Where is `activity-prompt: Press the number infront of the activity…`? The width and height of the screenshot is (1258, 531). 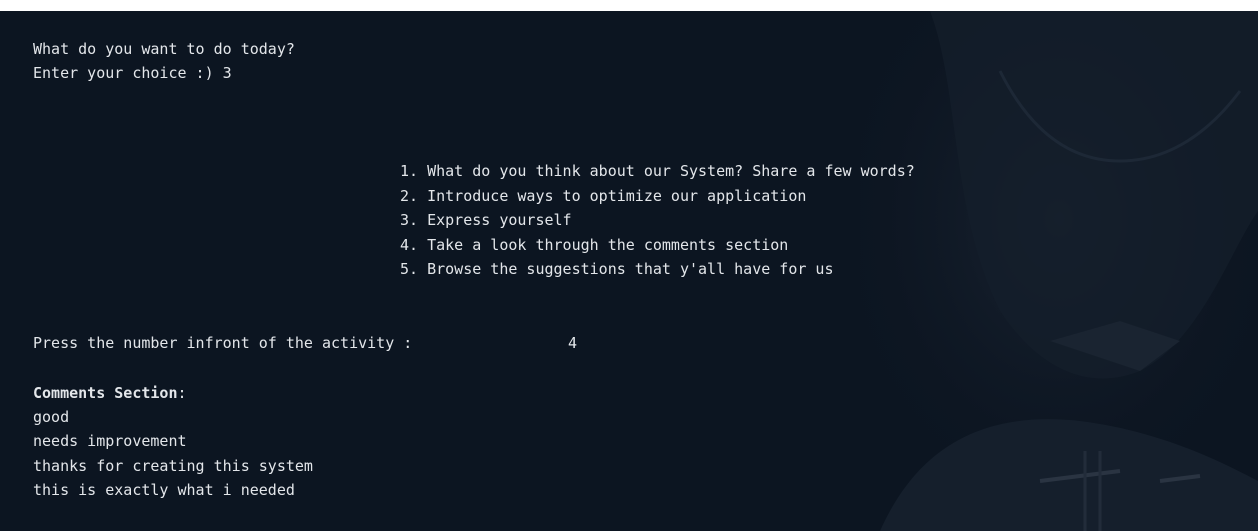
activity-prompt: Press the number infront of the activity… is located at coordinates (223, 343).